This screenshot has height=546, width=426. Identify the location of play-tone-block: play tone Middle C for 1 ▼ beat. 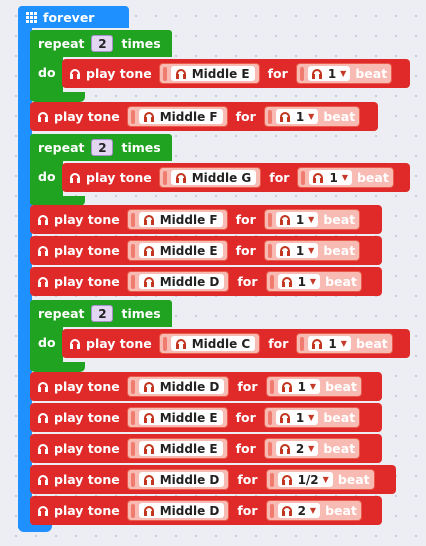
(236, 343).